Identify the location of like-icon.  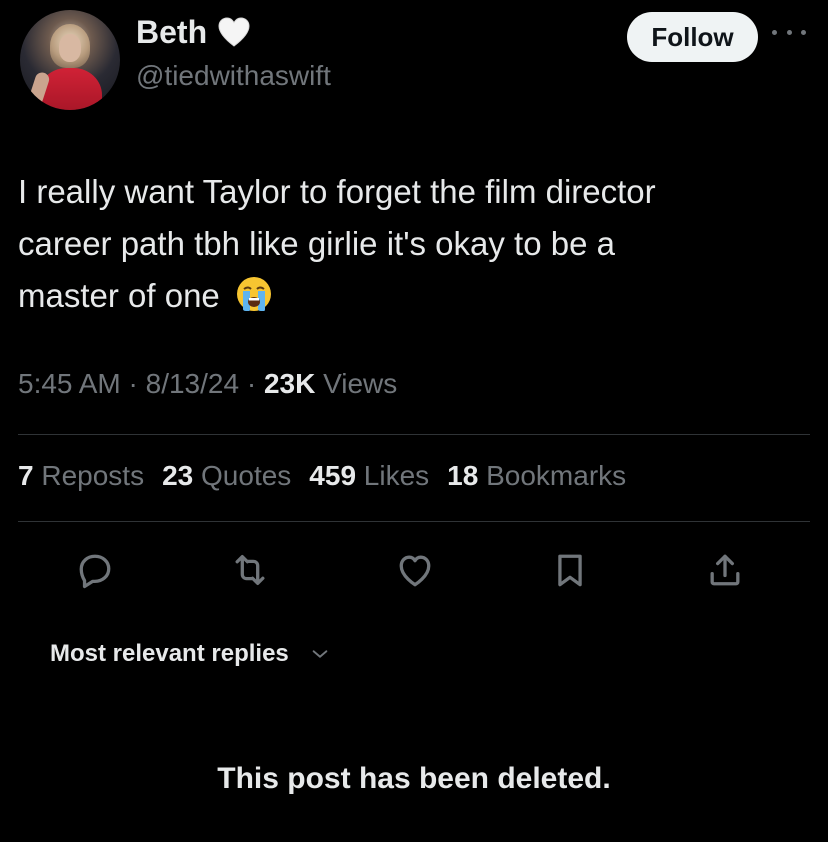
(415, 571).